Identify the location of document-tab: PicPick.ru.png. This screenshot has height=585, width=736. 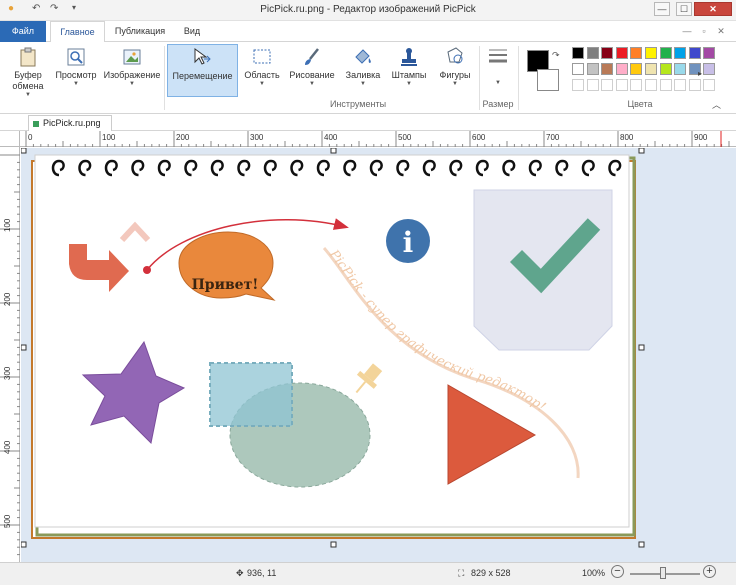
(70, 123).